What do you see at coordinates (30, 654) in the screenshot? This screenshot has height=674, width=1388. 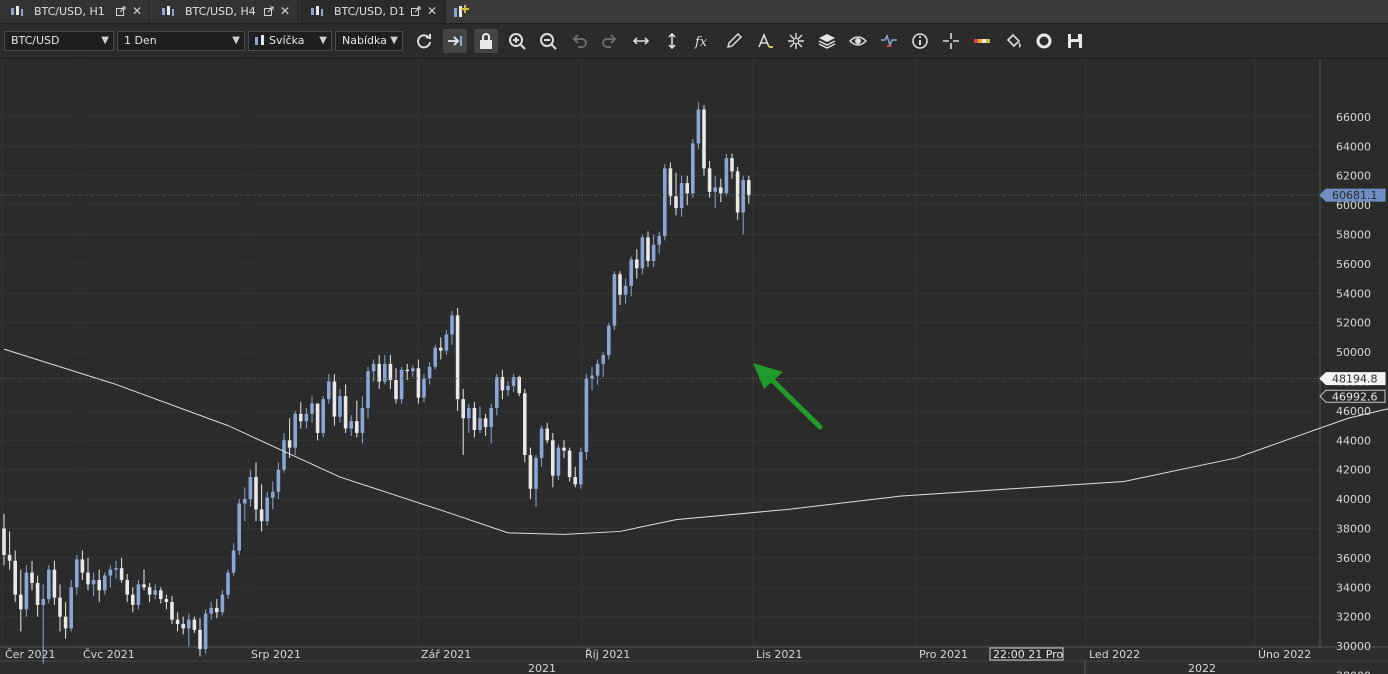 I see `x-tick-label: Čer 2021` at bounding box center [30, 654].